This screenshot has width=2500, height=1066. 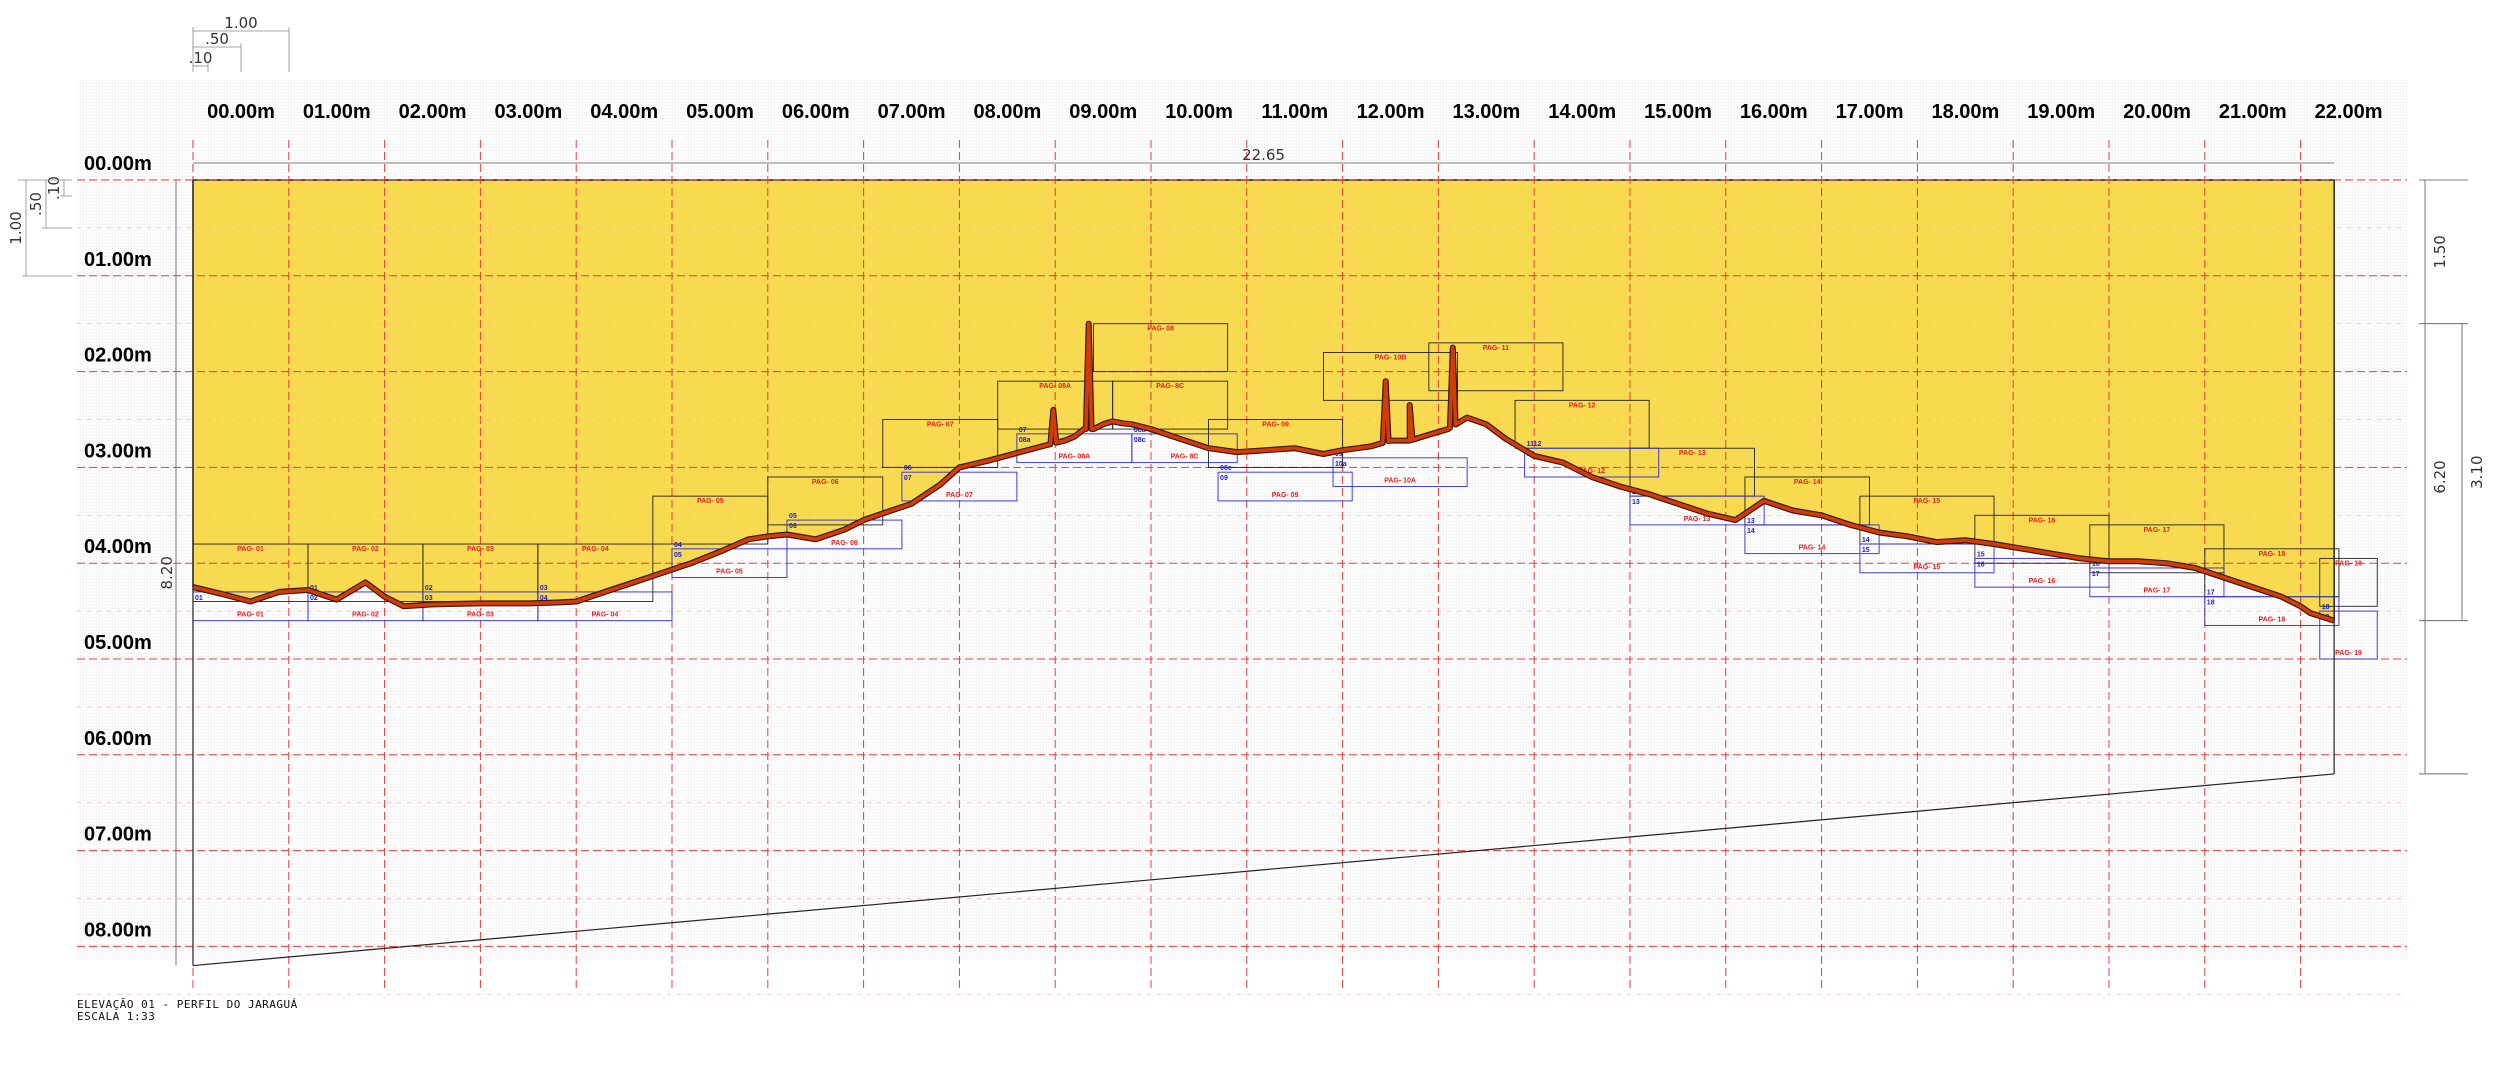 What do you see at coordinates (480, 549) in the screenshot?
I see `page-box-label: PAG- 03` at bounding box center [480, 549].